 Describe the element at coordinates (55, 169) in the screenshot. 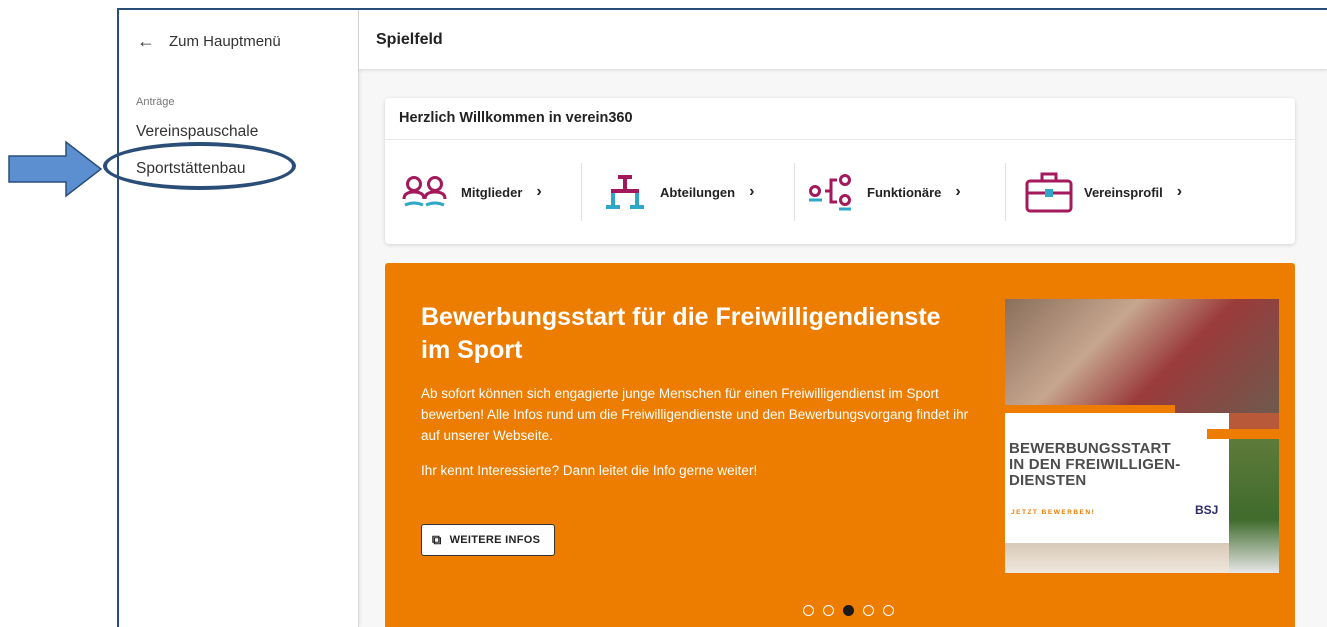

I see `annotation-arrow-icon` at that location.